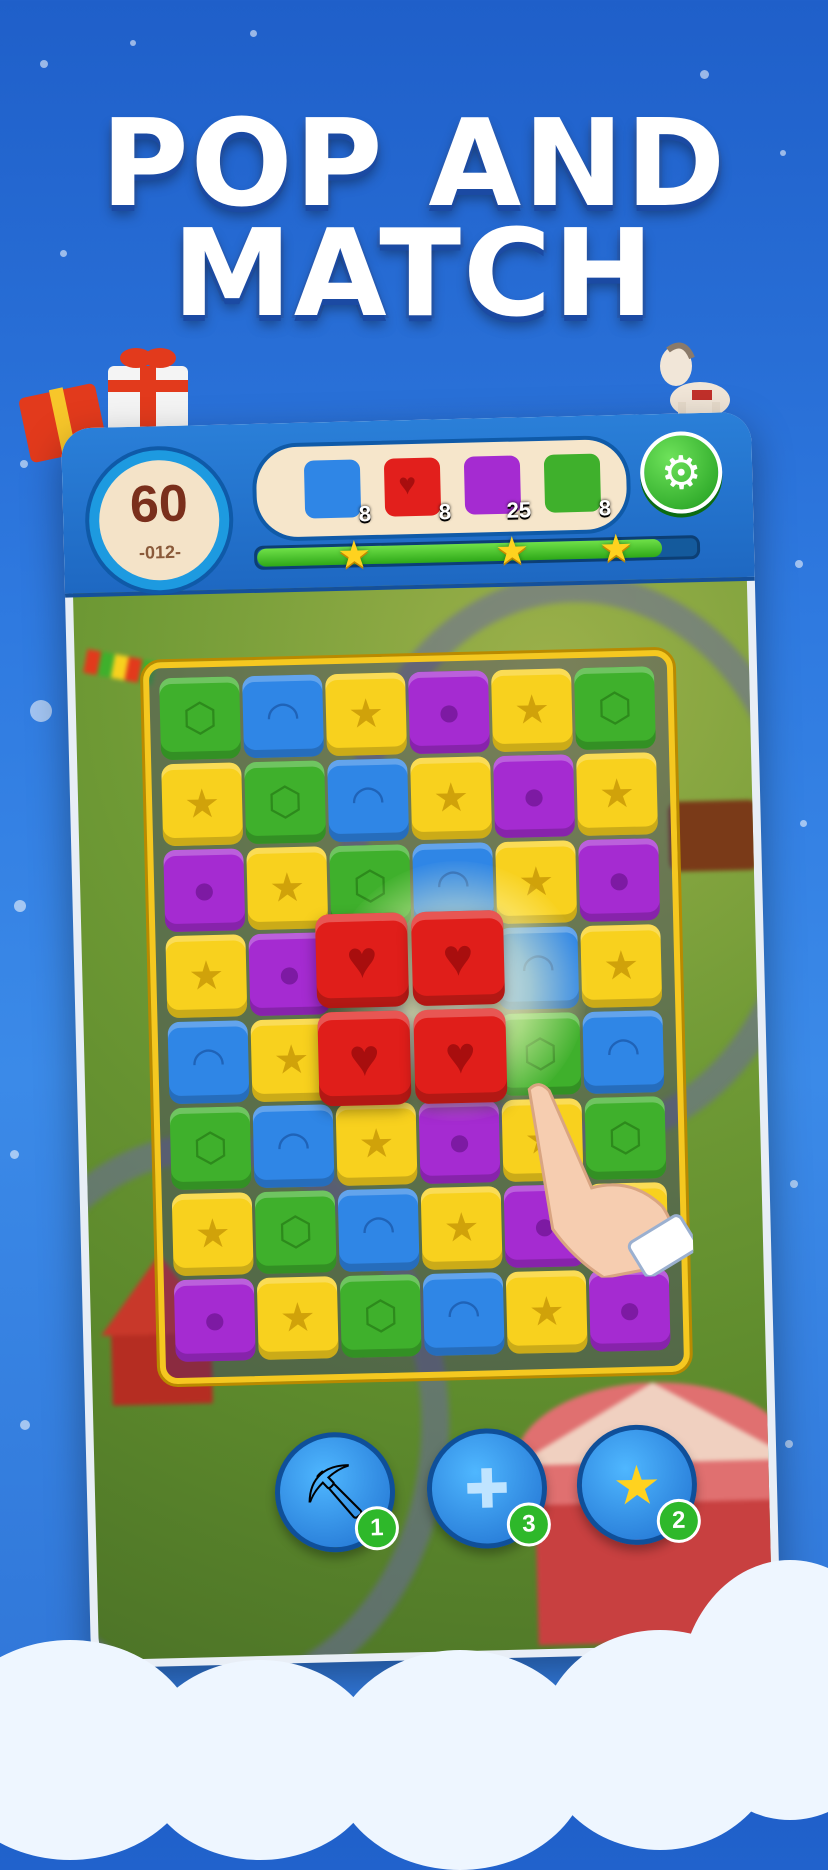  What do you see at coordinates (577, 486) in the screenshot?
I see `goal-green: 8` at bounding box center [577, 486].